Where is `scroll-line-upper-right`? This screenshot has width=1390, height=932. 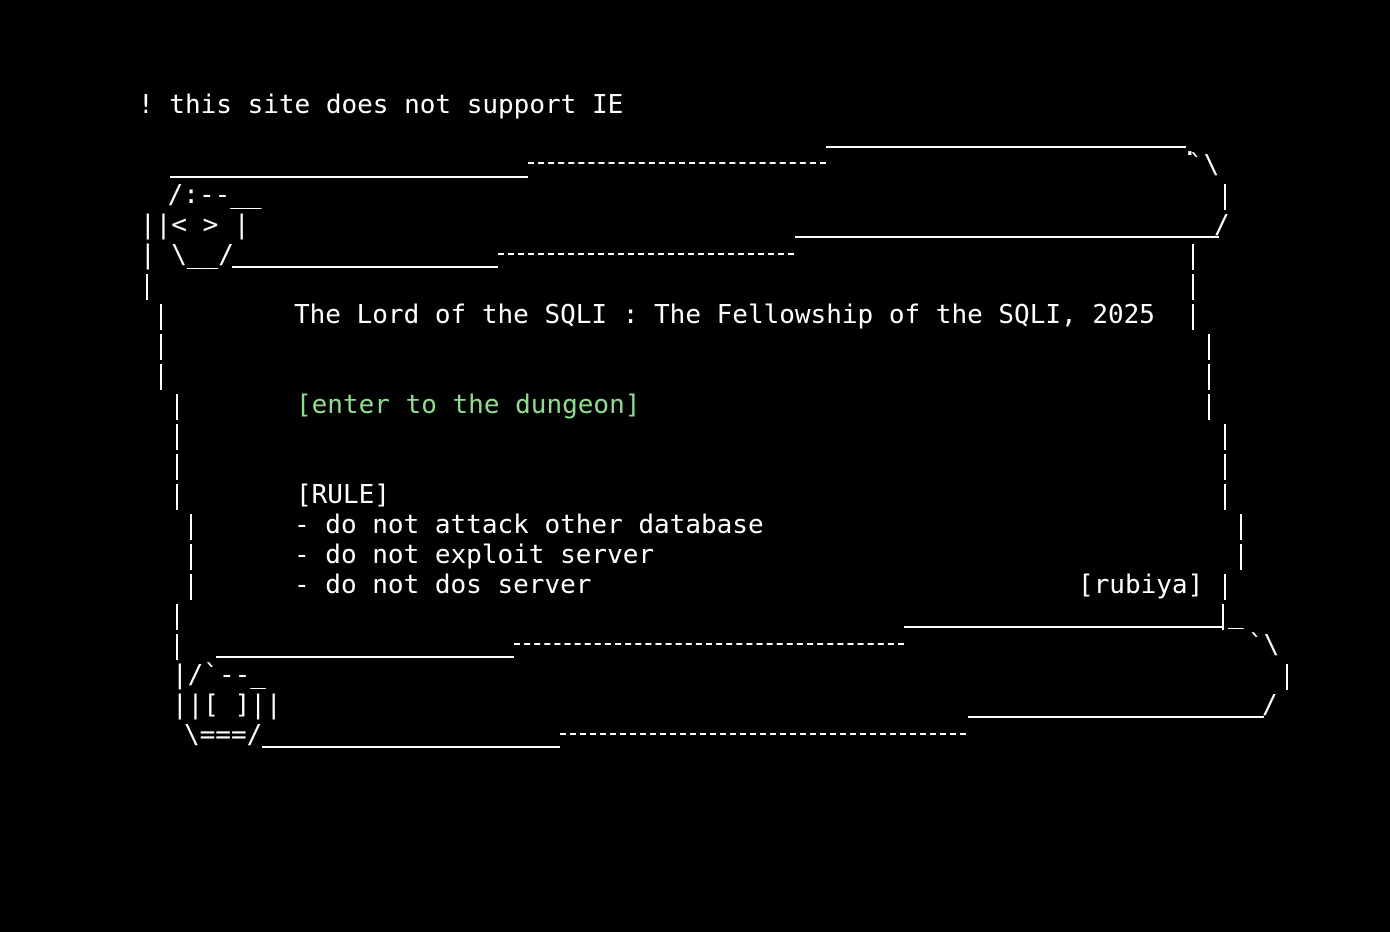 scroll-line-upper-right is located at coordinates (1007, 237).